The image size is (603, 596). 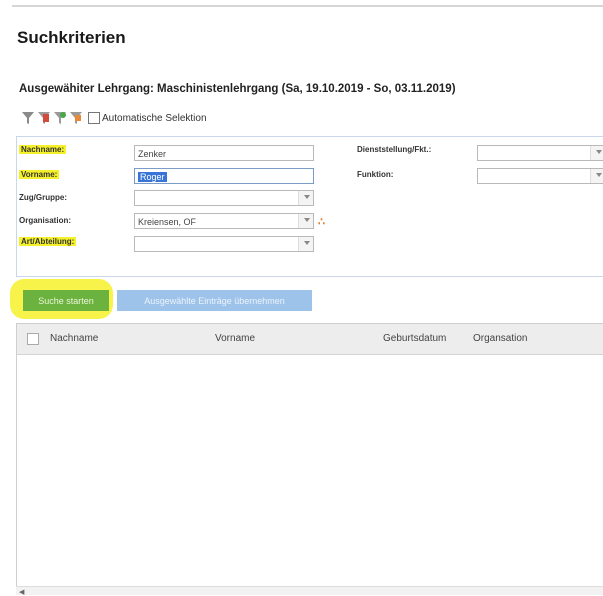 I want to click on take-selected-button: Ausgewählte Einträge übernehmen, so click(x=214, y=300).